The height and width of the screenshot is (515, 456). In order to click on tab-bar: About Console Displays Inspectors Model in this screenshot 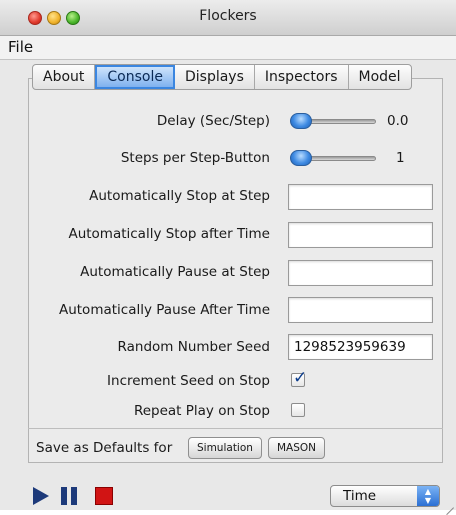, I will do `click(222, 77)`.